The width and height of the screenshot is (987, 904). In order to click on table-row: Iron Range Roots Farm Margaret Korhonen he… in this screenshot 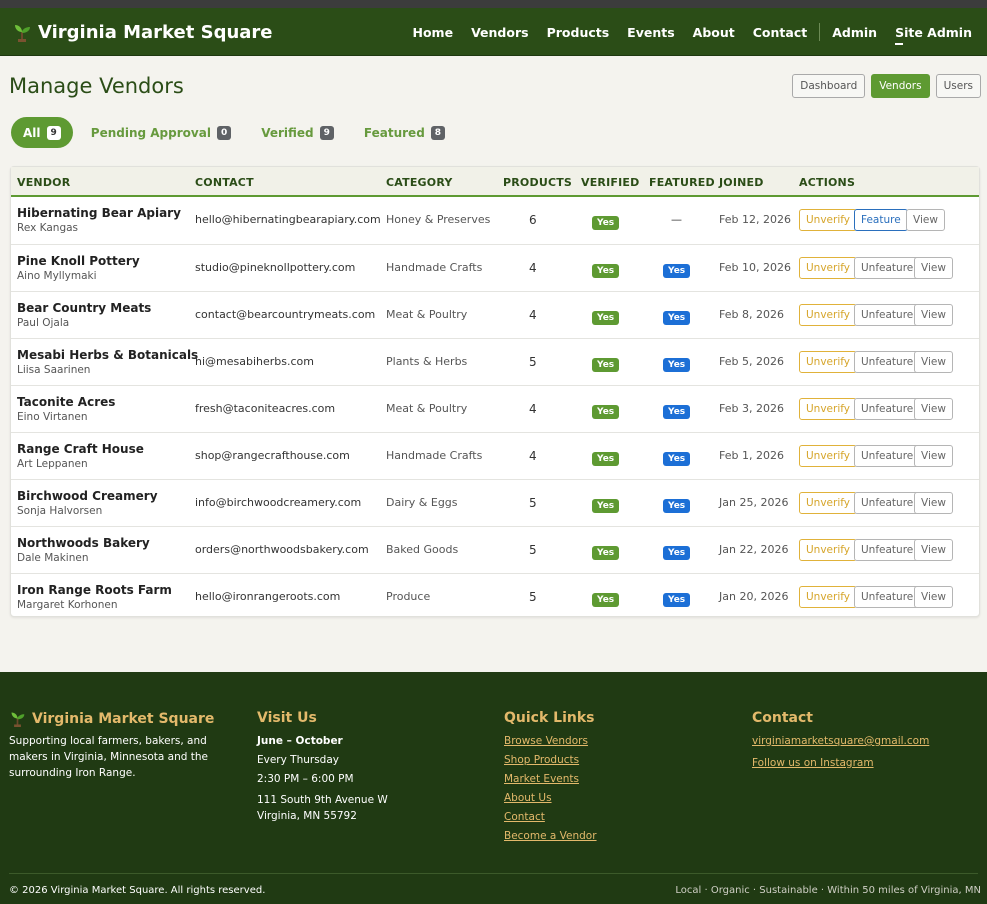, I will do `click(495, 596)`.